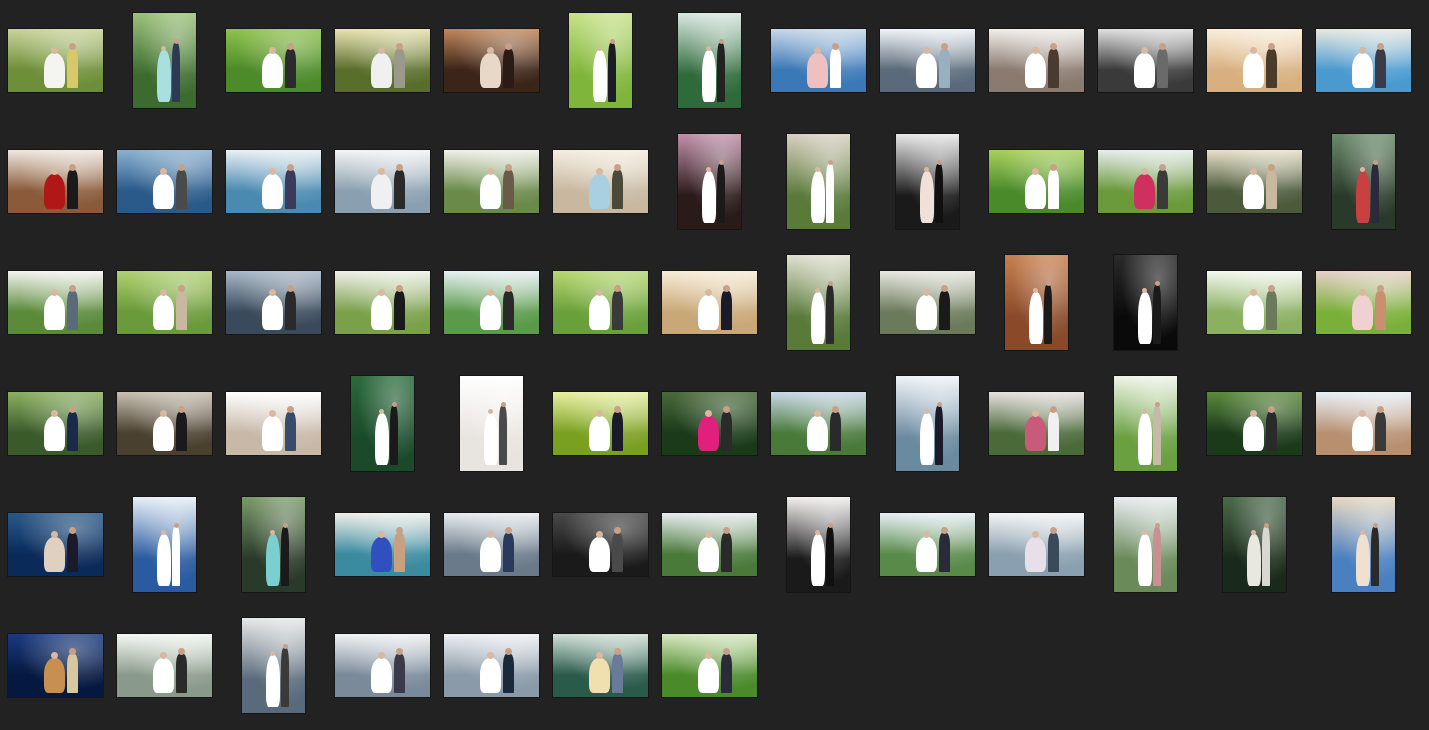 The height and width of the screenshot is (730, 1429). I want to click on photo-field, so click(1145, 181).